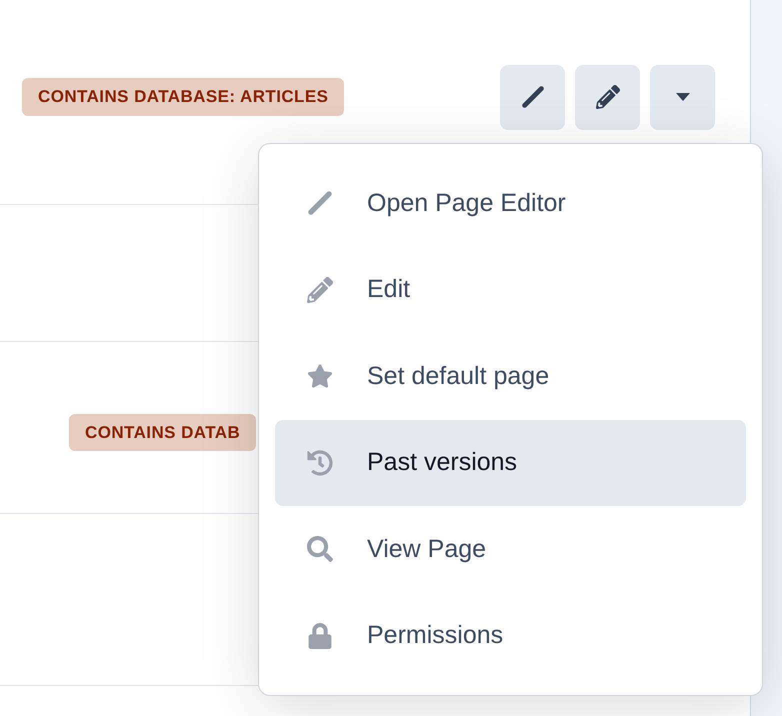 The image size is (782, 716). What do you see at coordinates (510, 289) in the screenshot?
I see `menu-item: Edit` at bounding box center [510, 289].